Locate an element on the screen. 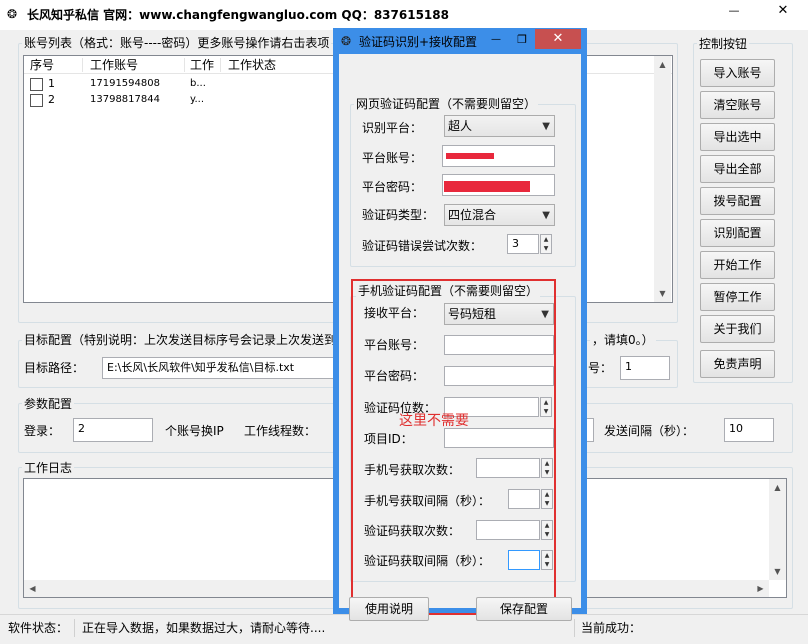 The height and width of the screenshot is (644, 808). export-selected-button: 导出选中 is located at coordinates (737, 137).